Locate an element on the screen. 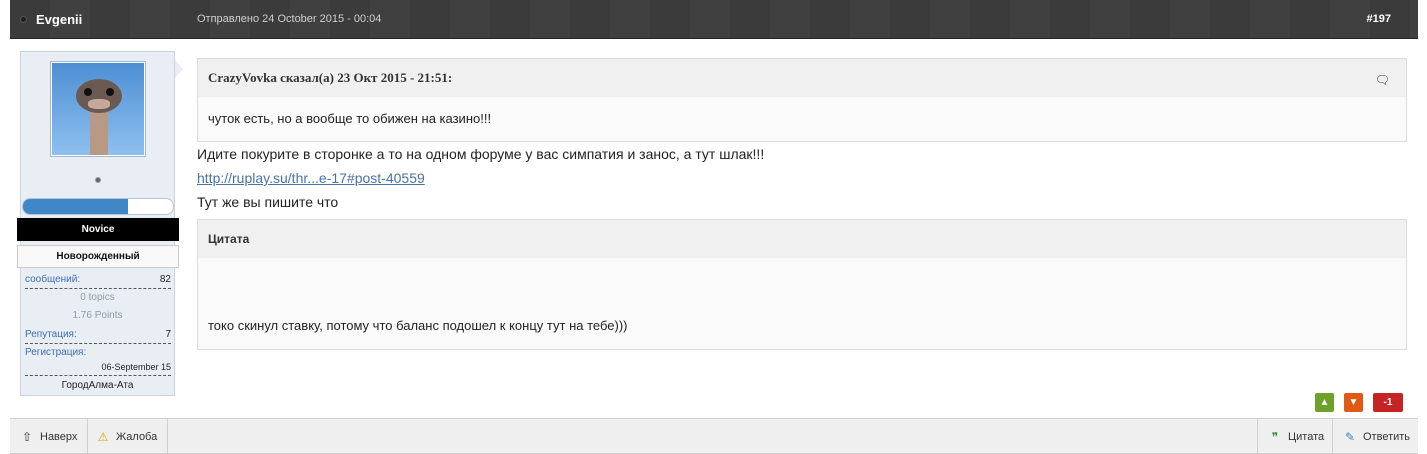 Image resolution: width=1427 pixels, height=454 pixels. avatar is located at coordinates (98, 109).